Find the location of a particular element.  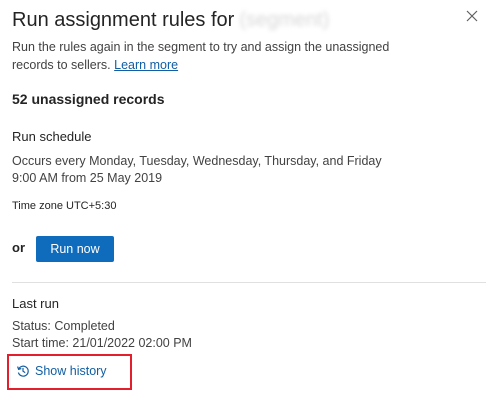

unassigned-records-count: 52 unassigned records is located at coordinates (88, 99).